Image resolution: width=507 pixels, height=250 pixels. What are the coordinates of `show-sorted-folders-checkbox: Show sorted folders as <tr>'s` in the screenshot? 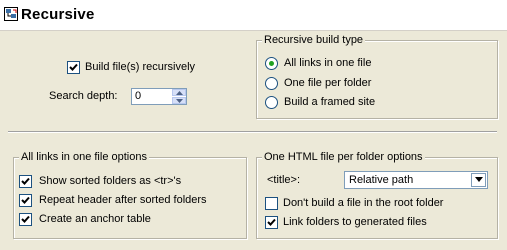 It's located at (119, 182).